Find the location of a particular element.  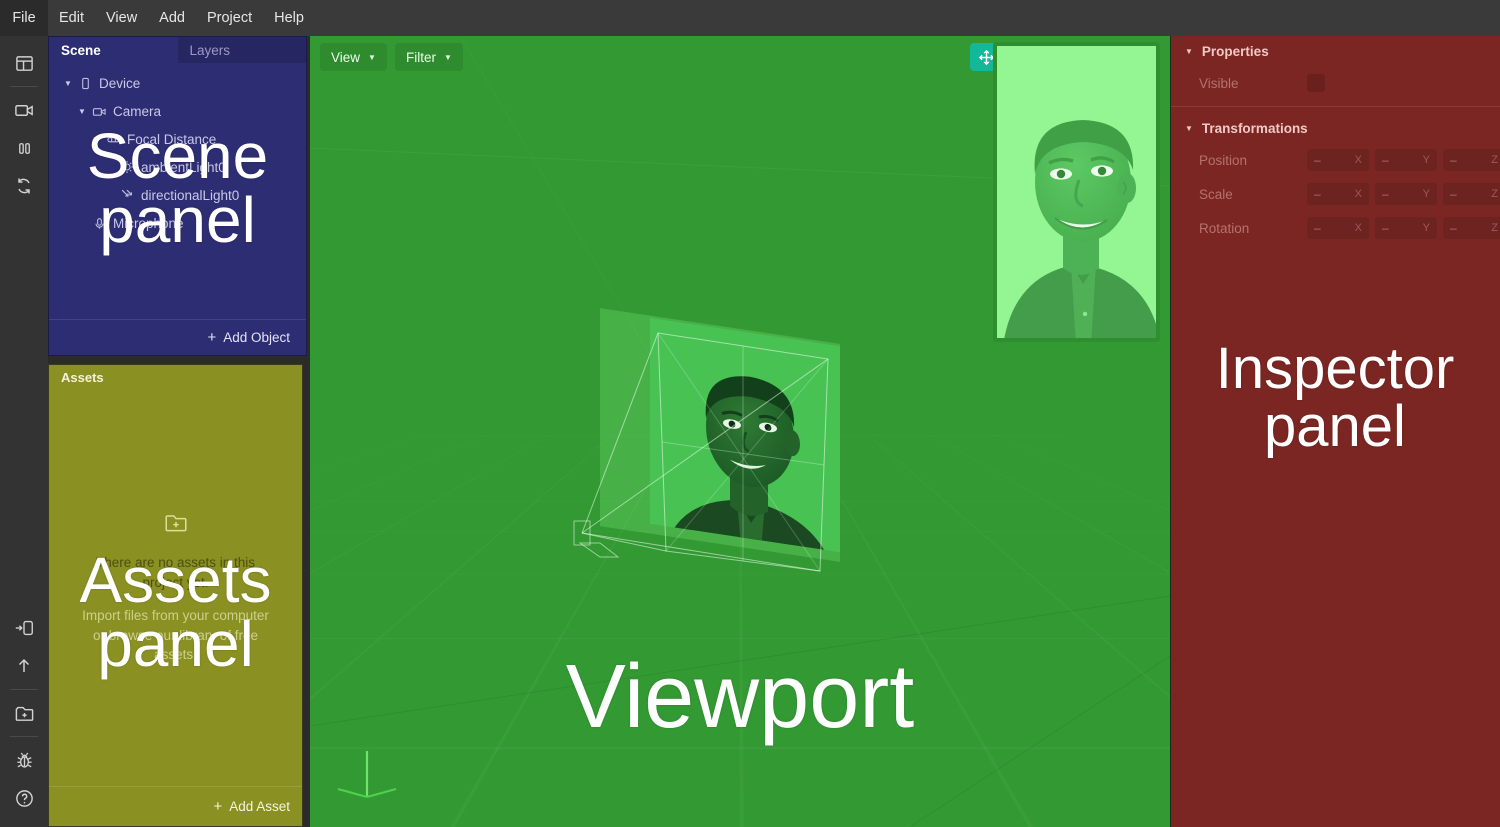

tree-item-directionallight0: ▼ directionalLight0 is located at coordinates (177, 195).